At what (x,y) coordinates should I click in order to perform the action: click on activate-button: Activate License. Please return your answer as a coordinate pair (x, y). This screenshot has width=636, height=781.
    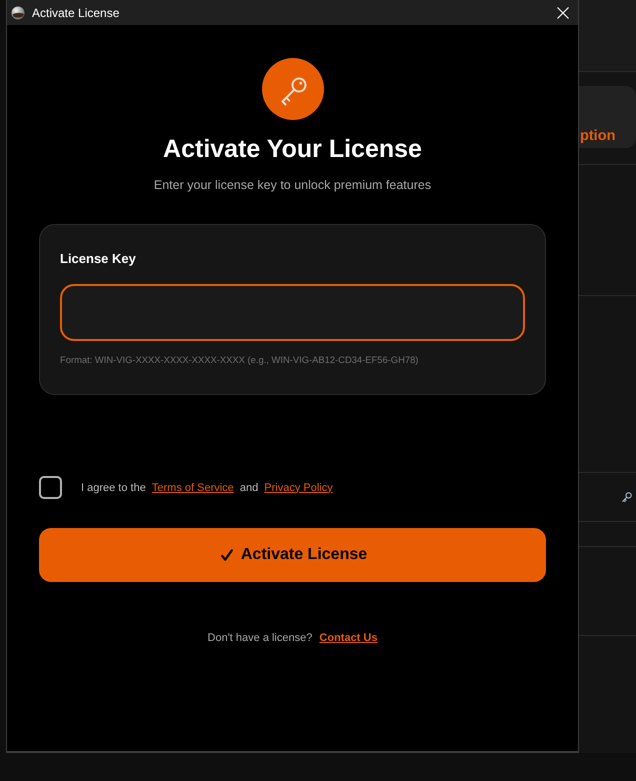
    Looking at the image, I should click on (292, 555).